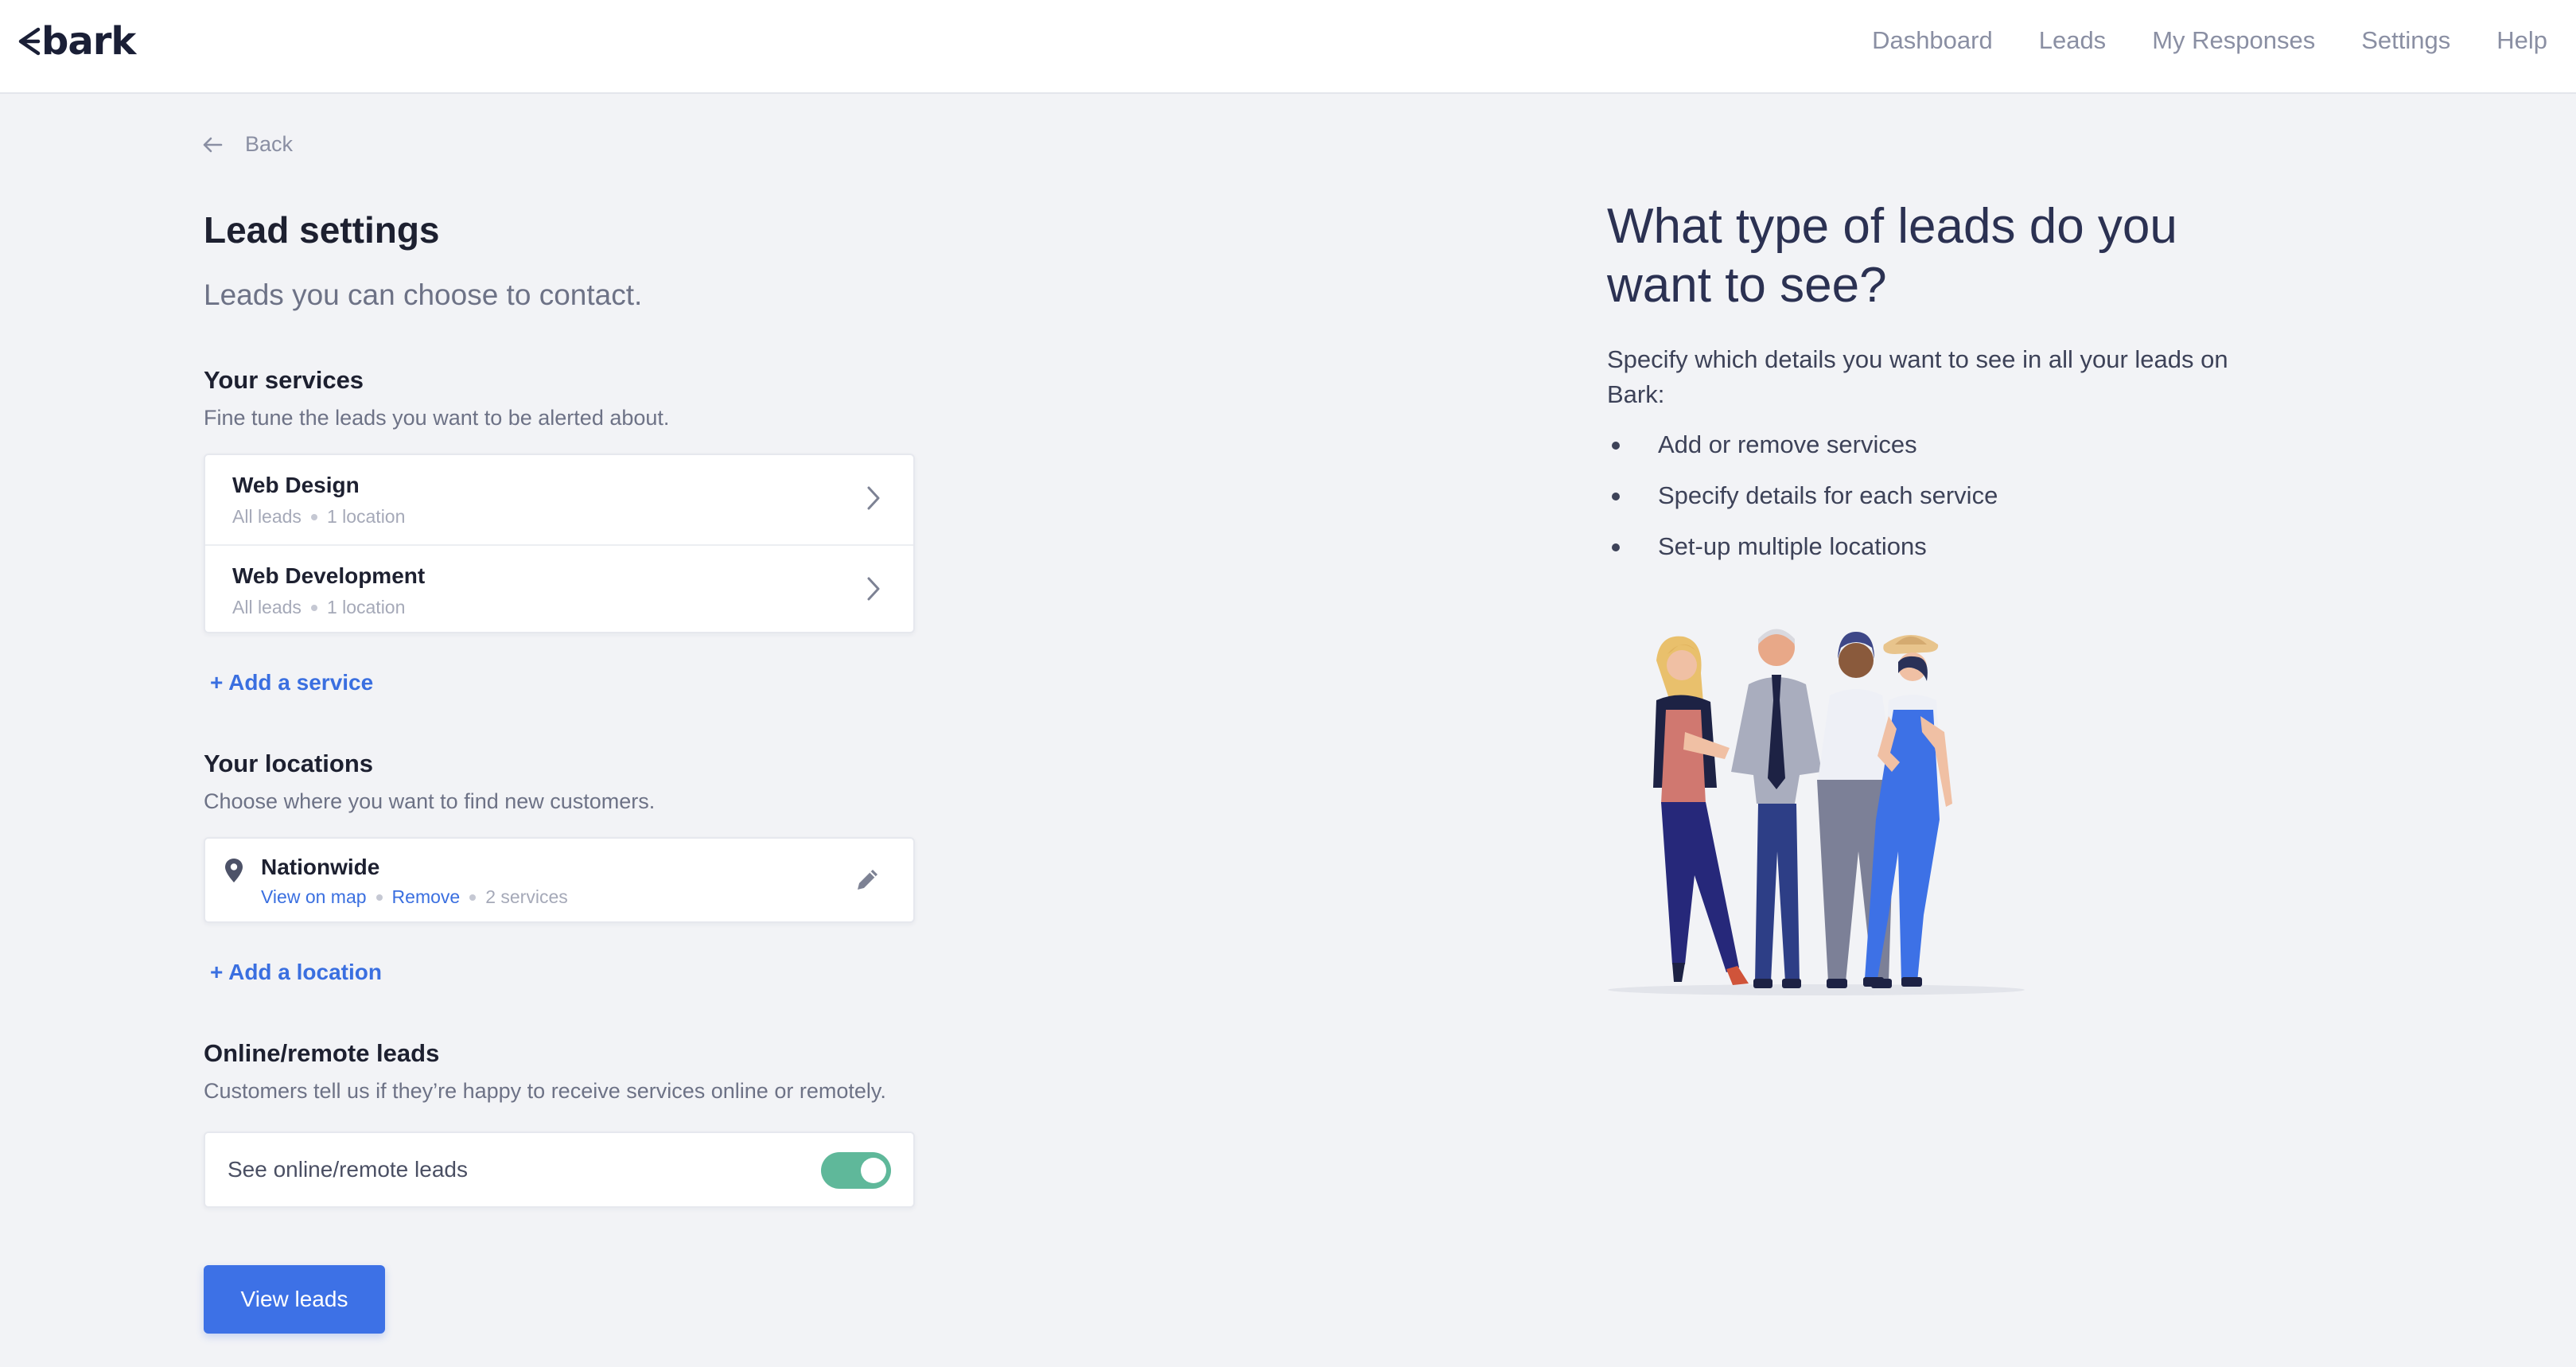  Describe the element at coordinates (321, 867) in the screenshot. I see `location-name: Nationwide` at that location.